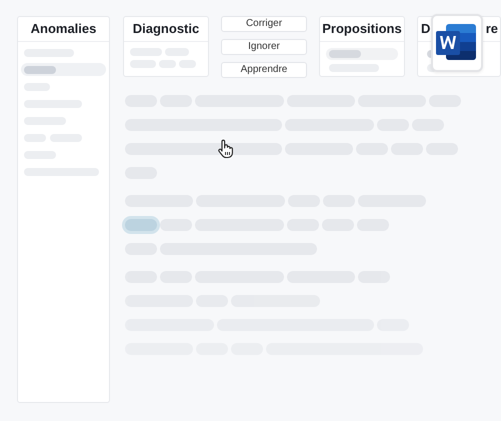 Image resolution: width=501 pixels, height=421 pixels. I want to click on action-button: Ignorer, so click(264, 47).